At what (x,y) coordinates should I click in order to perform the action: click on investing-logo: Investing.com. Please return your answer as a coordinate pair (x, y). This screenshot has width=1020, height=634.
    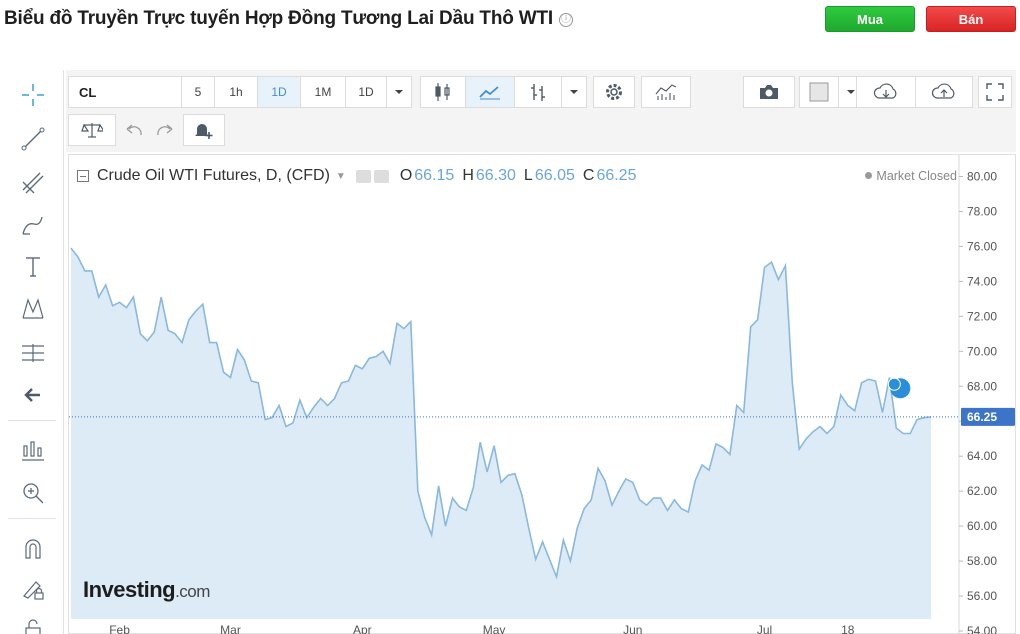
    Looking at the image, I should click on (146, 590).